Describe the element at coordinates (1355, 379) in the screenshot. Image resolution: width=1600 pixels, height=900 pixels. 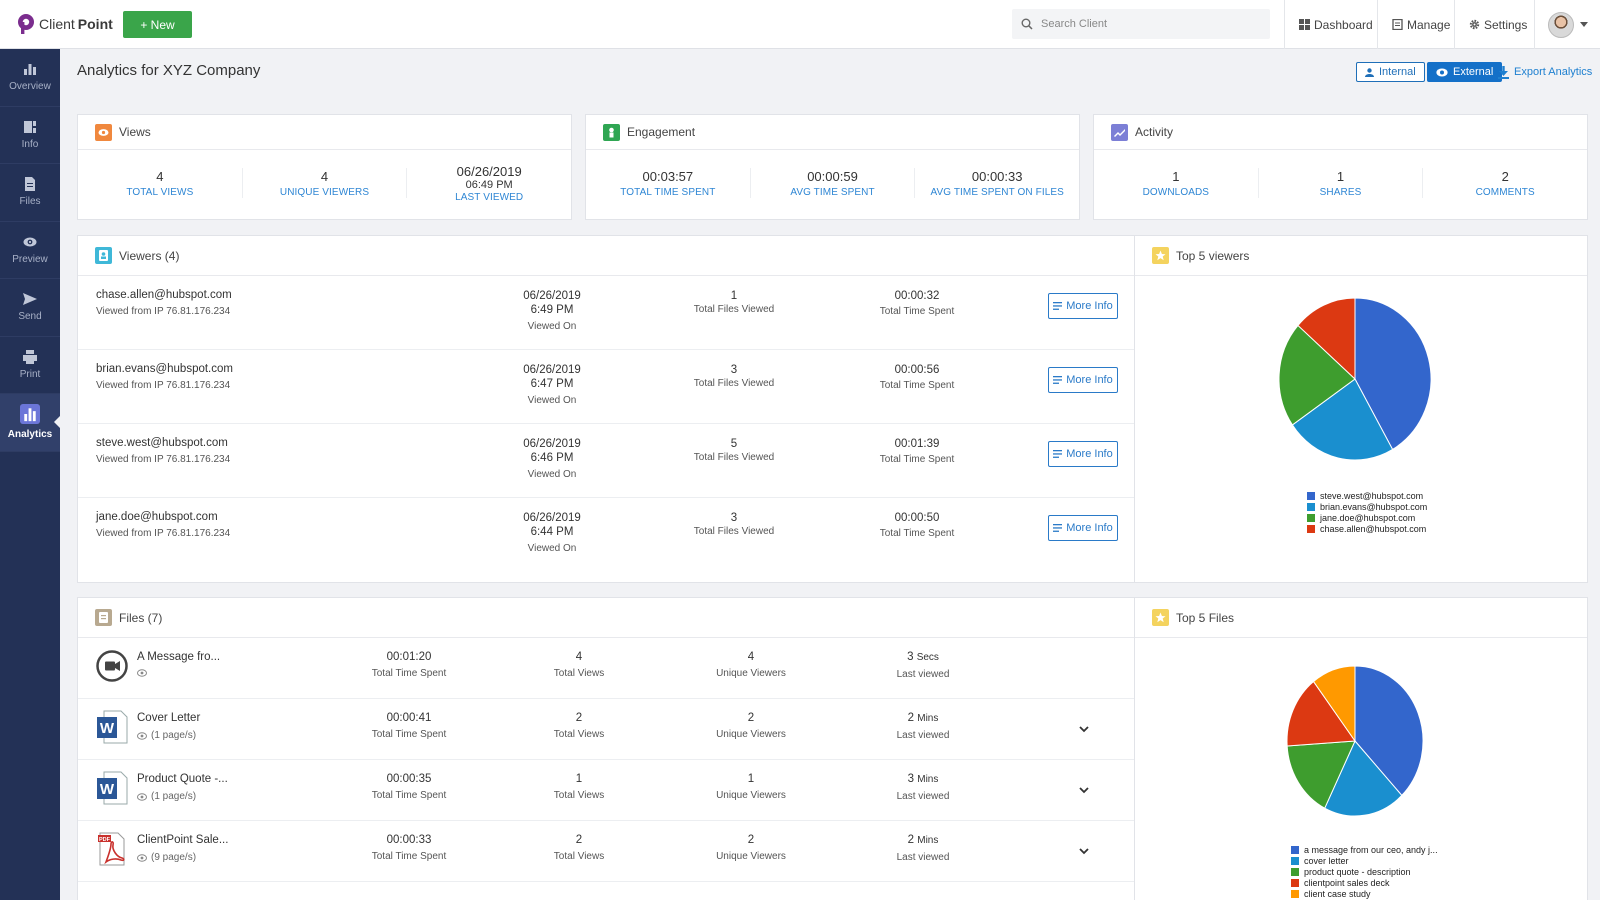
I see `top-viewers-pie-chart` at that location.